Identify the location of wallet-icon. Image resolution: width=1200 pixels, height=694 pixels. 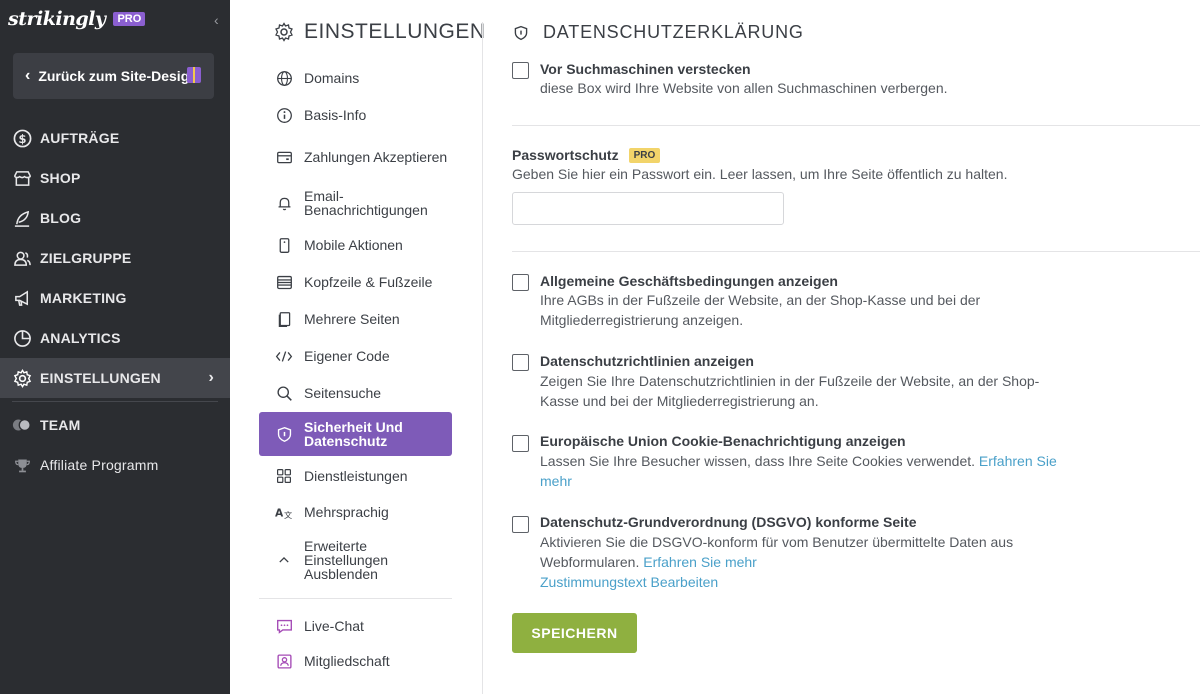
(284, 157).